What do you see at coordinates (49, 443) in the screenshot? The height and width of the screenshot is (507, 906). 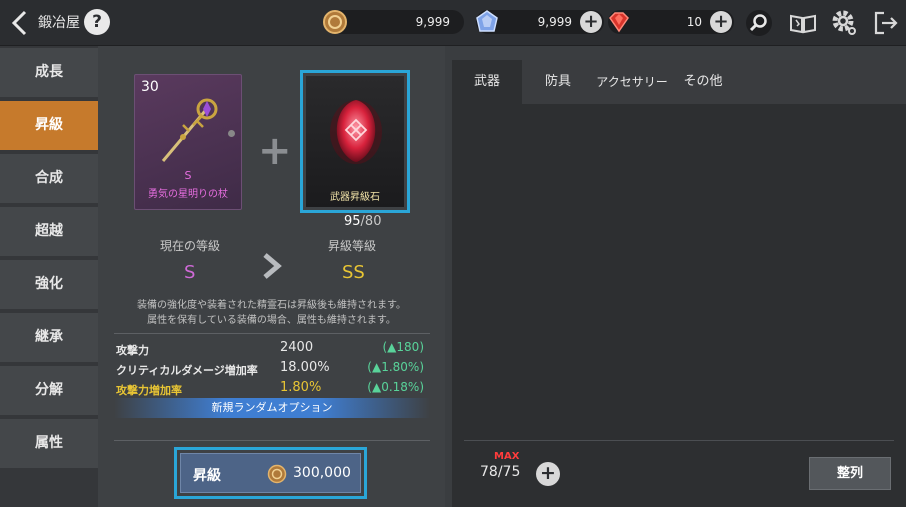 I see `sidebar-item-attribute: 属性` at bounding box center [49, 443].